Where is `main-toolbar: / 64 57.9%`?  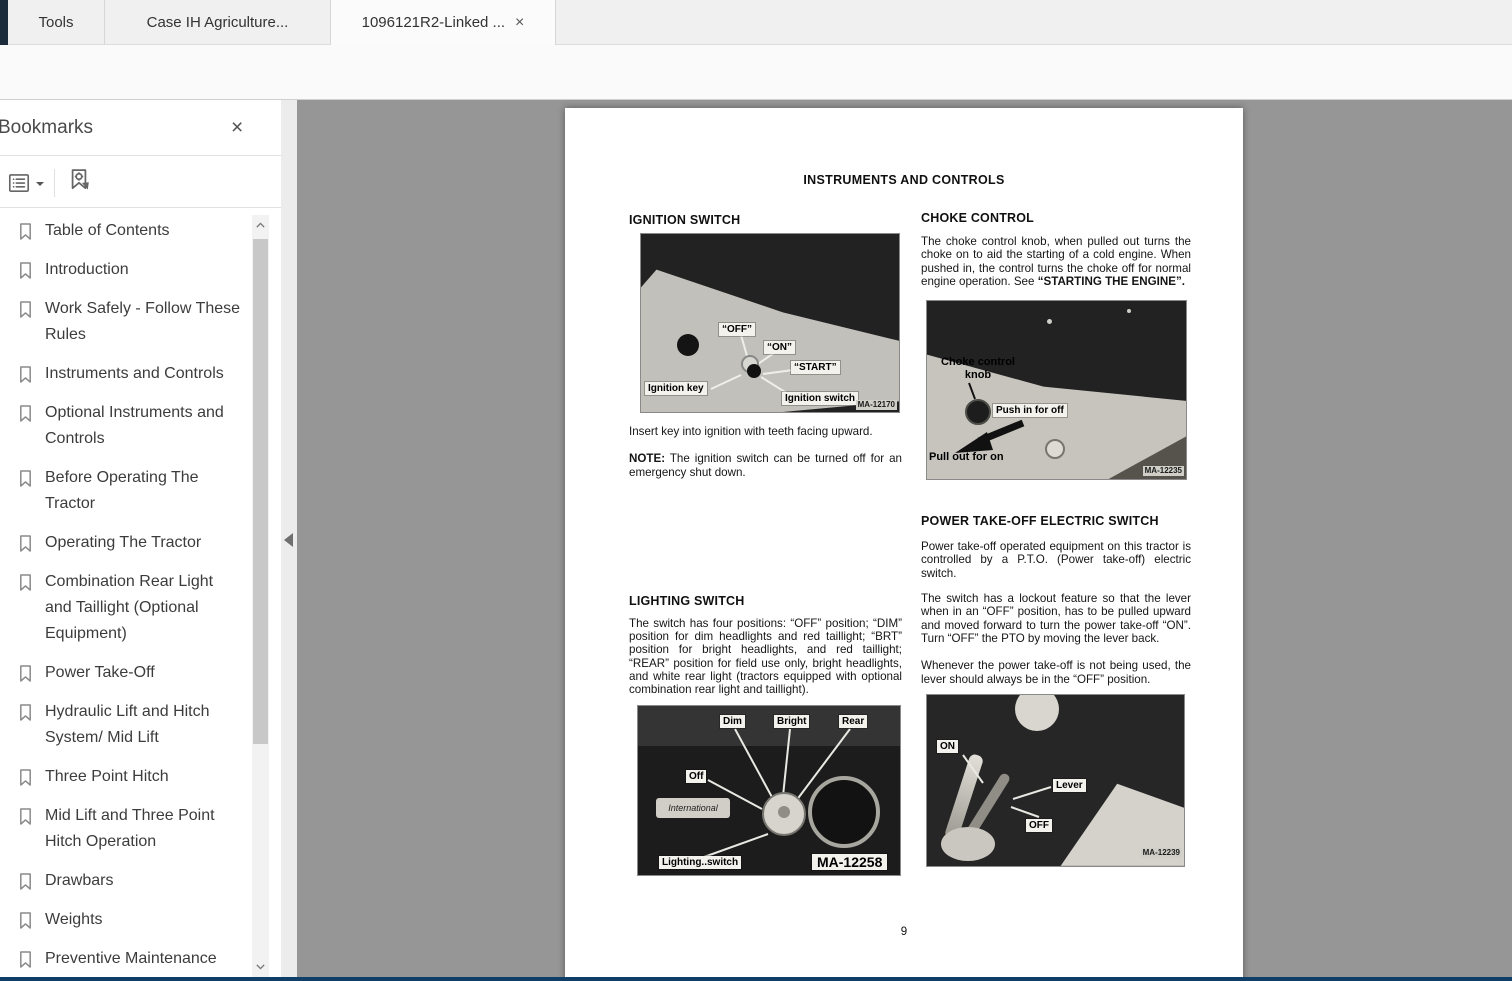 main-toolbar: / 64 57.9% is located at coordinates (756, 91).